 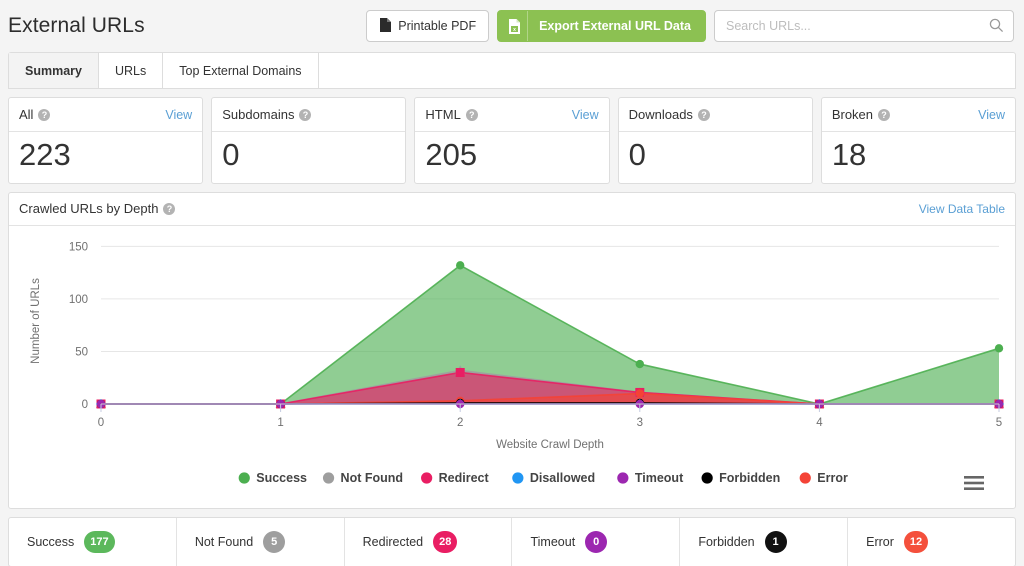 What do you see at coordinates (819, 423) in the screenshot?
I see `svg-text: 4` at bounding box center [819, 423].